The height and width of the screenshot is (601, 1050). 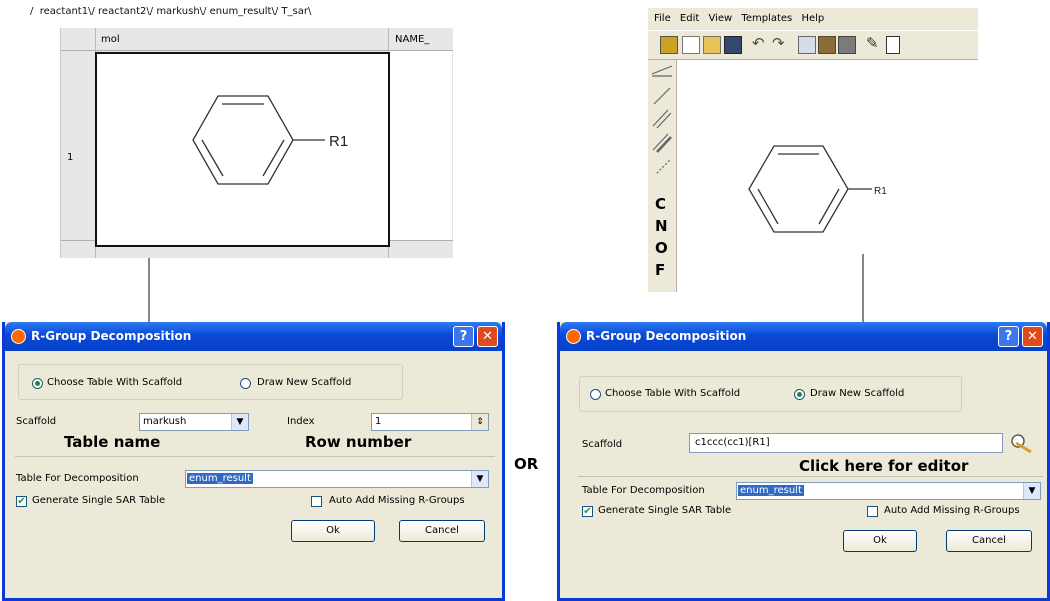 I want to click on editor-annotation: Click here for editor, so click(x=884, y=466).